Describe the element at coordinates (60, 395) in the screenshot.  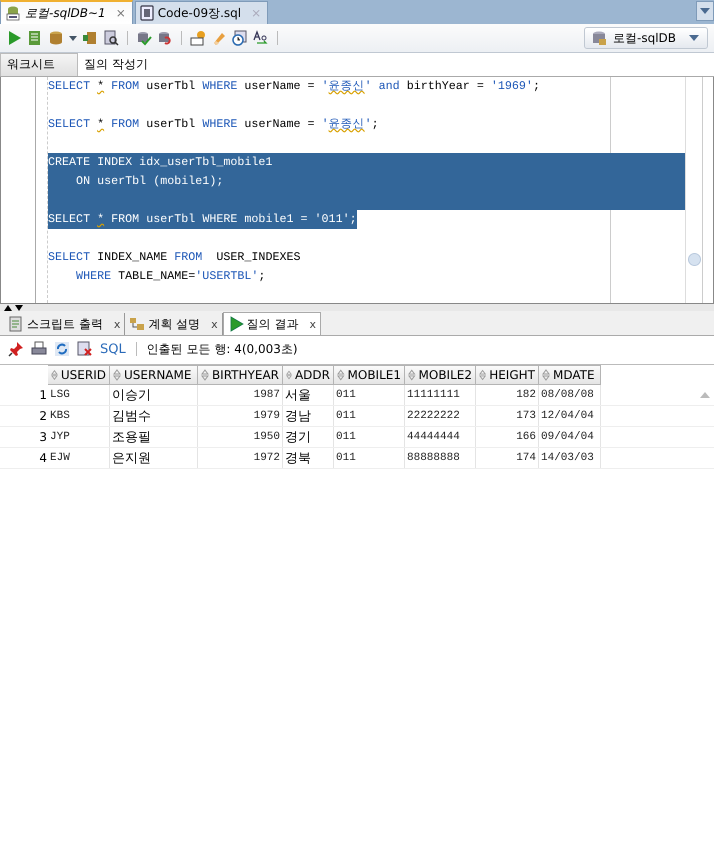
I see `table-cell: LSG` at that location.